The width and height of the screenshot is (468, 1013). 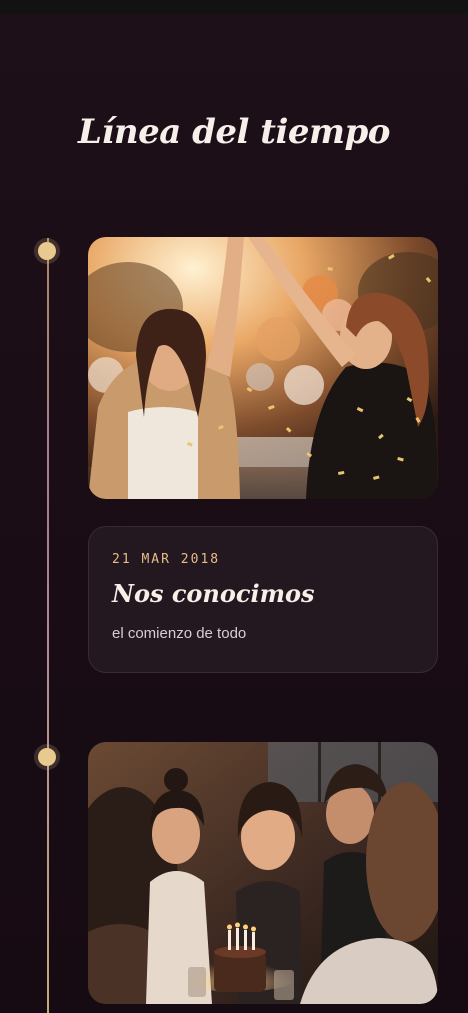 What do you see at coordinates (234, 7) in the screenshot?
I see `status-bar` at bounding box center [234, 7].